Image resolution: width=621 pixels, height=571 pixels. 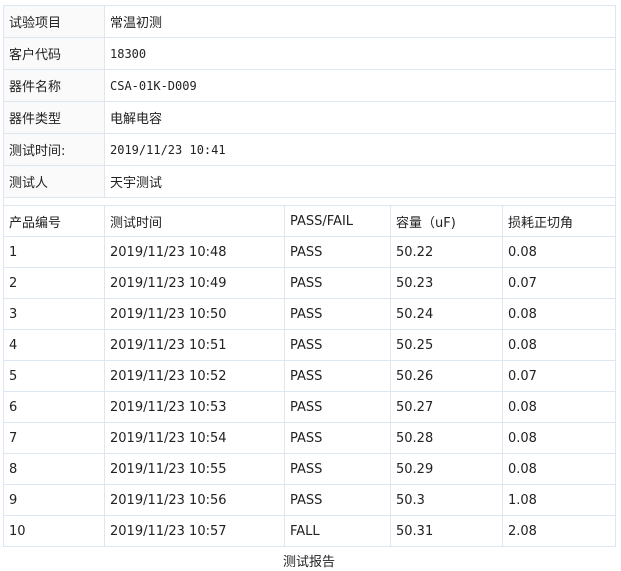 What do you see at coordinates (54, 500) in the screenshot?
I see `table-cell: 9` at bounding box center [54, 500].